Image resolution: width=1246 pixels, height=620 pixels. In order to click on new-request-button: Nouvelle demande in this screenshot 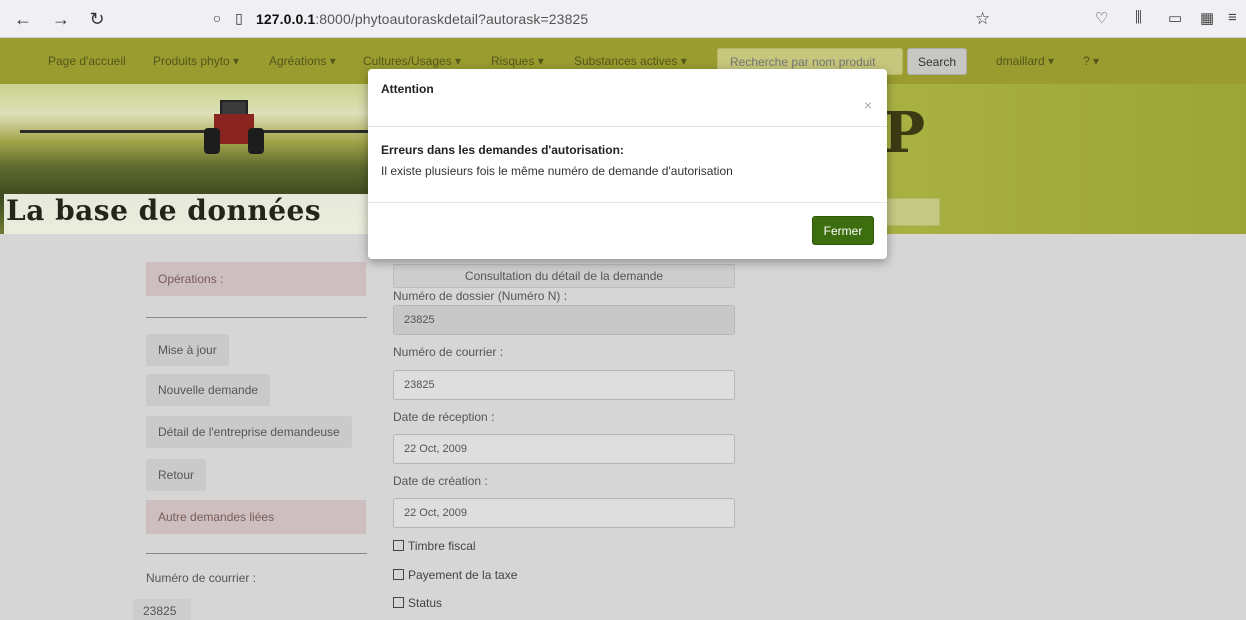, I will do `click(208, 390)`.